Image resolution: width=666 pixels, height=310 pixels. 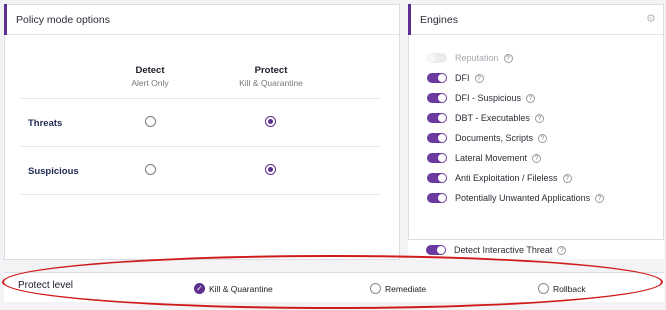 I want to click on check-icon: ✓, so click(x=199, y=288).